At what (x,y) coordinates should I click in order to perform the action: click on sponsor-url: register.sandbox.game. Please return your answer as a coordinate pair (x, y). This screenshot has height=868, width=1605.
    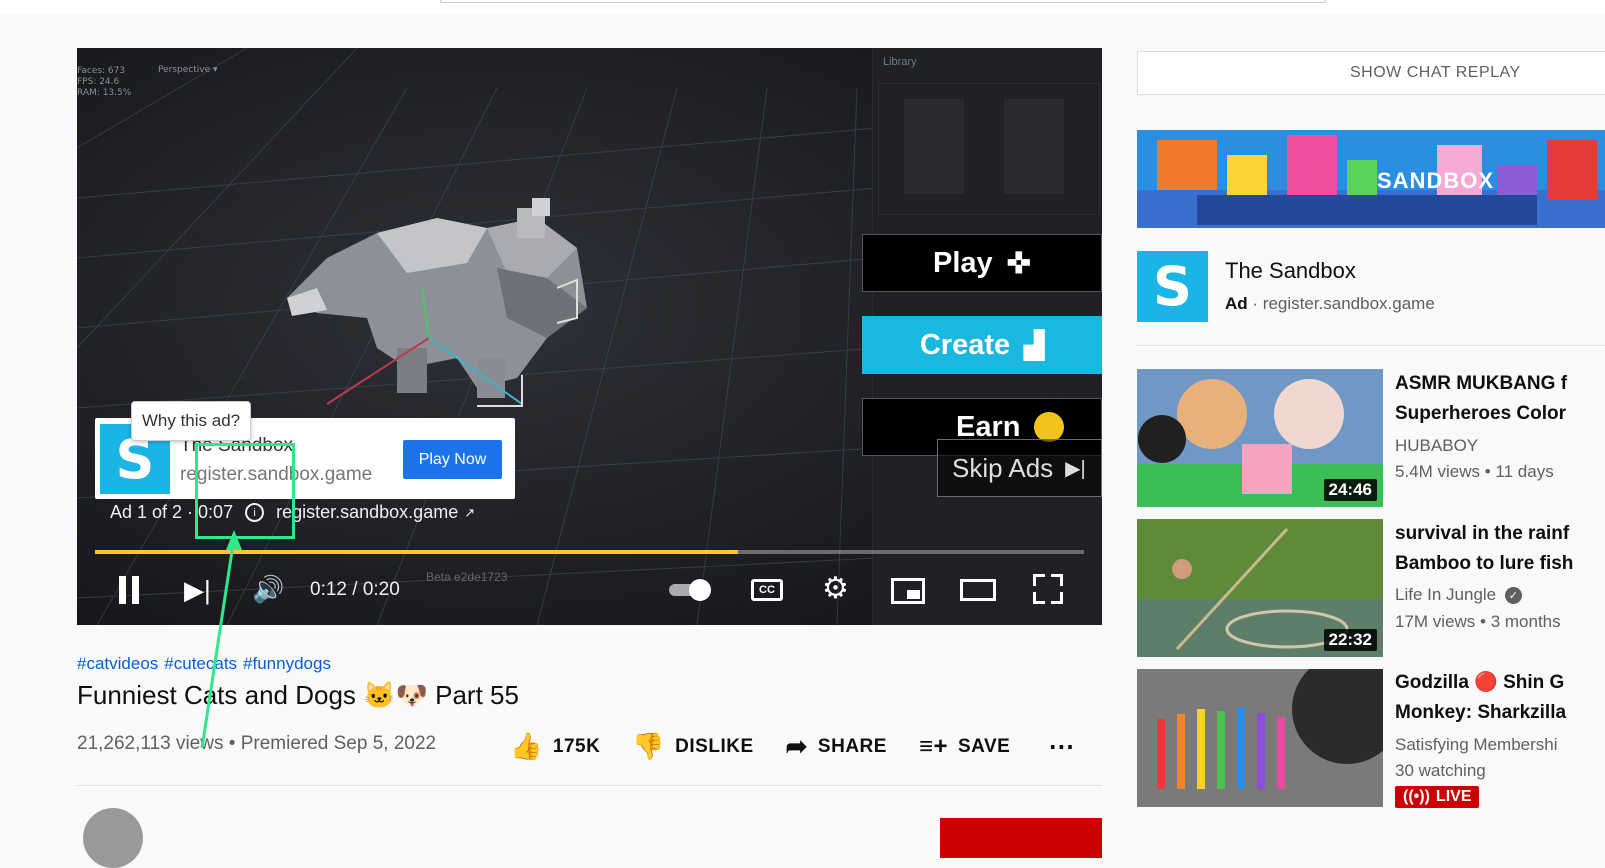
    Looking at the image, I should click on (1349, 303).